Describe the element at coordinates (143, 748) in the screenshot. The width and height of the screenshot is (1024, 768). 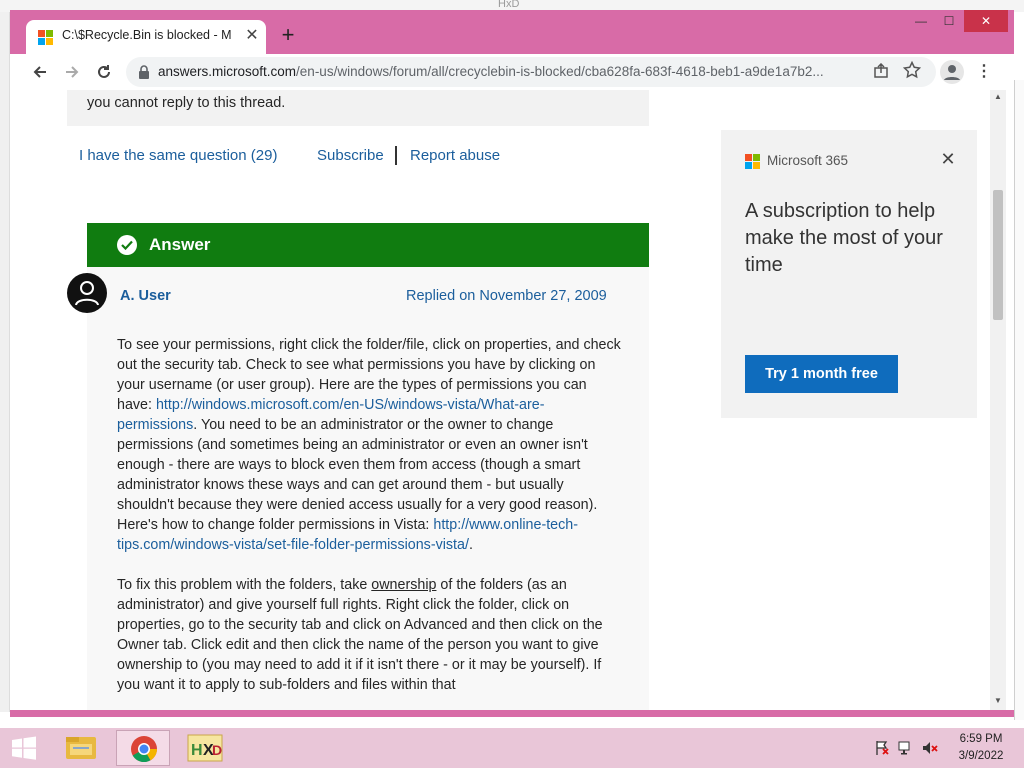
I see `chrome-icon` at that location.